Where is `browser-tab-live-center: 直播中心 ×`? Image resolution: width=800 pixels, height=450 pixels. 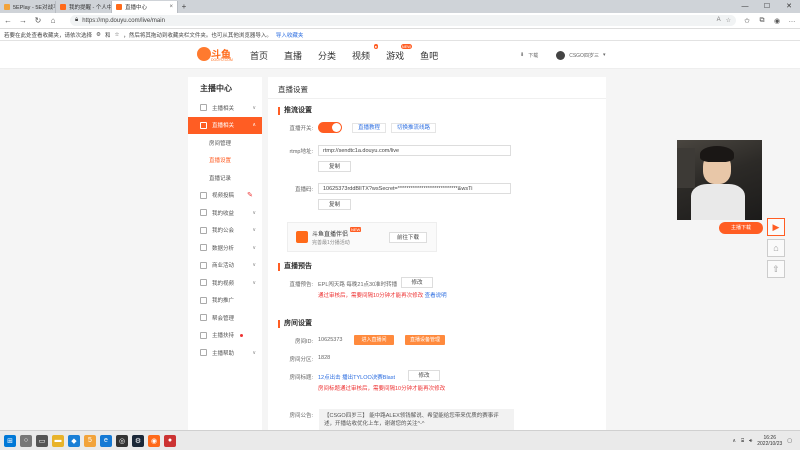 browser-tab-live-center: 直播中心 × is located at coordinates (145, 7).